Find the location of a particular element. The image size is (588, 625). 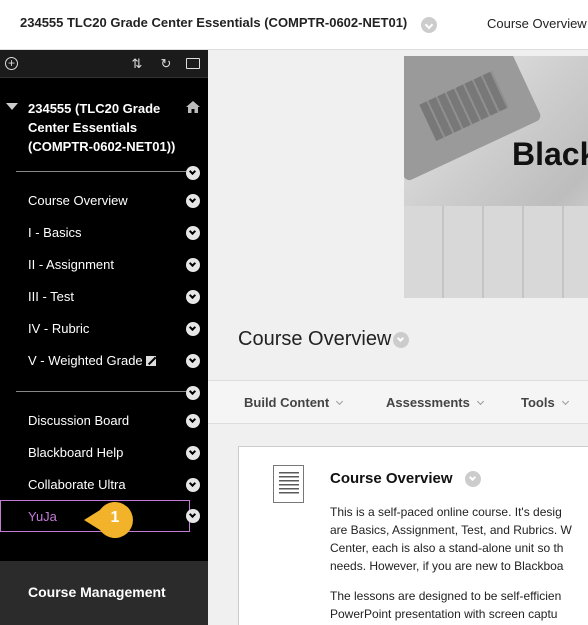

refresh-icon: ↻ is located at coordinates (166, 64).